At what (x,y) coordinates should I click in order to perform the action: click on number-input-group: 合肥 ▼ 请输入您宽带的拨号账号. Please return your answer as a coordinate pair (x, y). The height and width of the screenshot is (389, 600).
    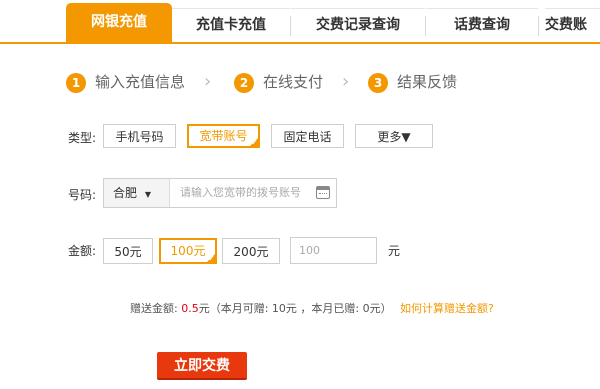
    Looking at the image, I should click on (220, 193).